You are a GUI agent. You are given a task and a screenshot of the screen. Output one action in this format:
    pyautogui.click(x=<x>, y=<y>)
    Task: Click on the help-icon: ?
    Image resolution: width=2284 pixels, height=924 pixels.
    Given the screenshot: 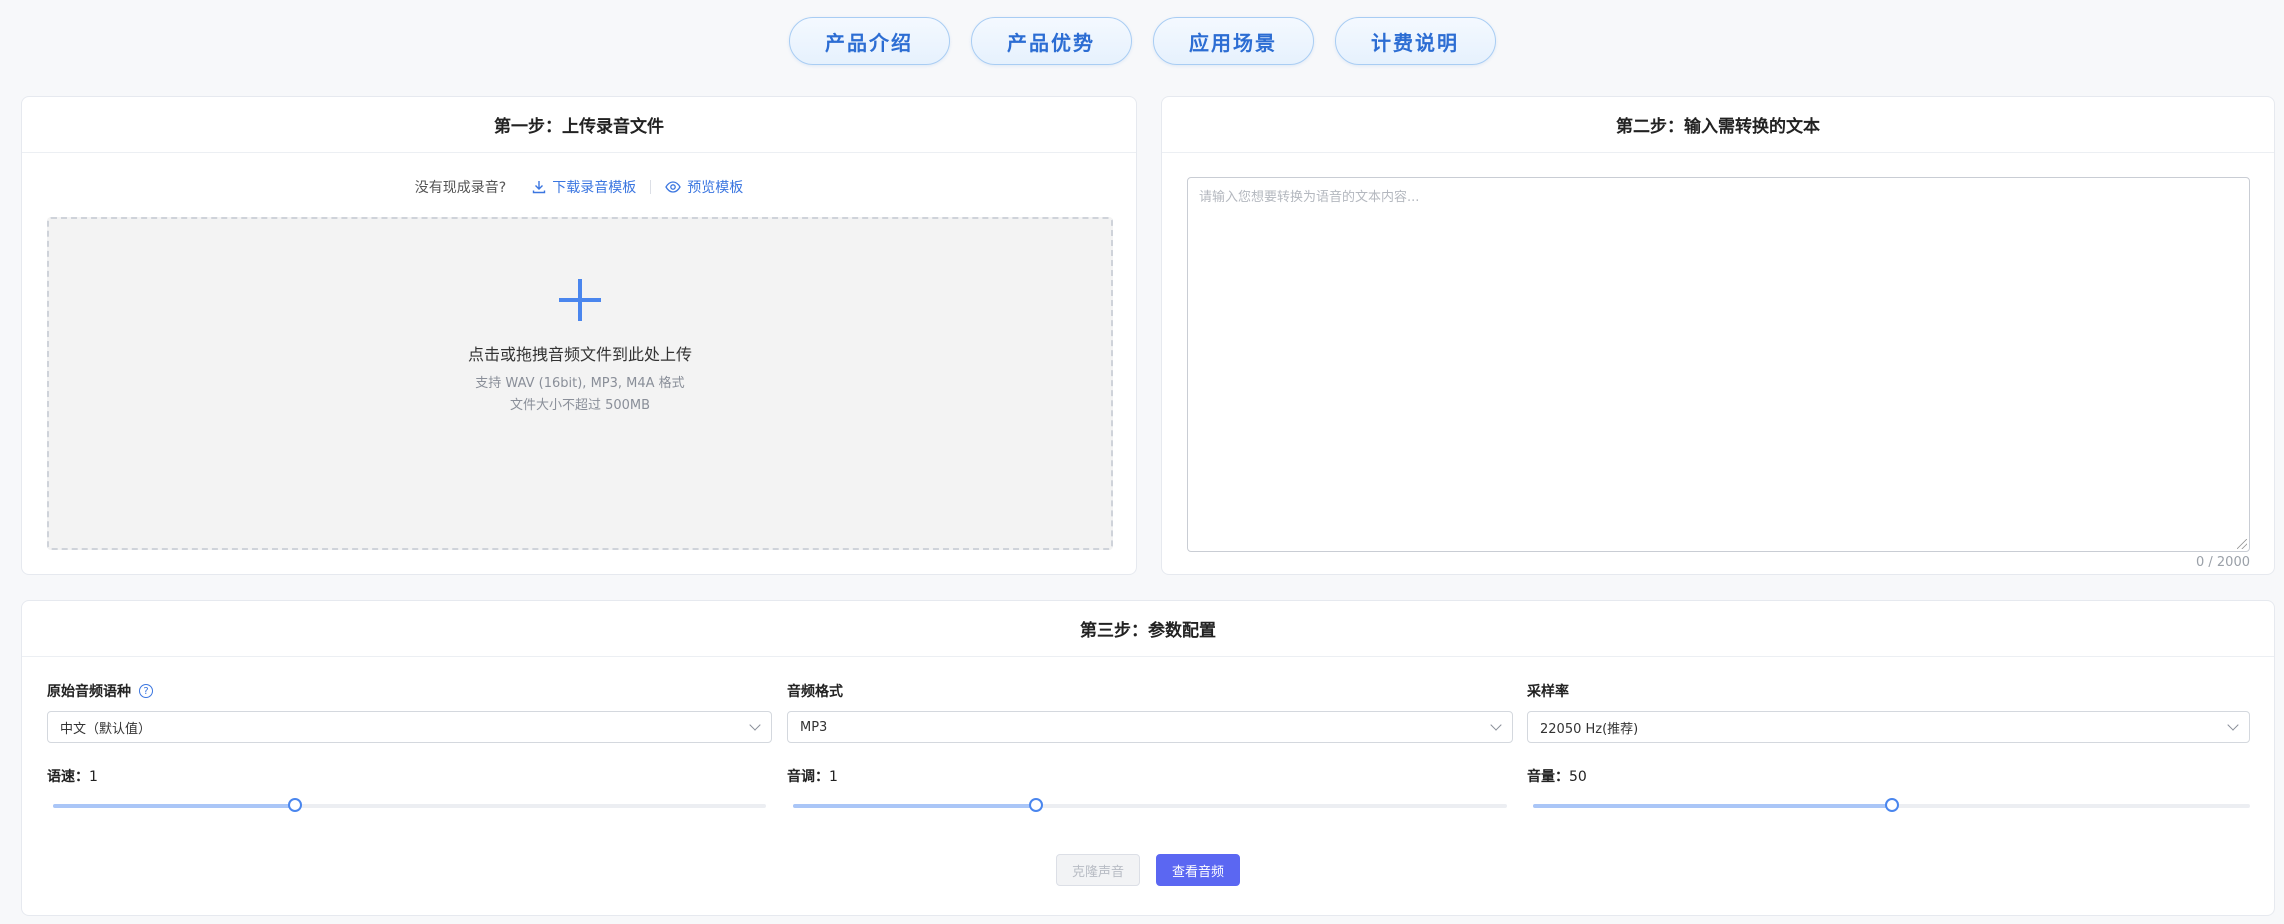 What is the action you would take?
    pyautogui.click(x=146, y=691)
    